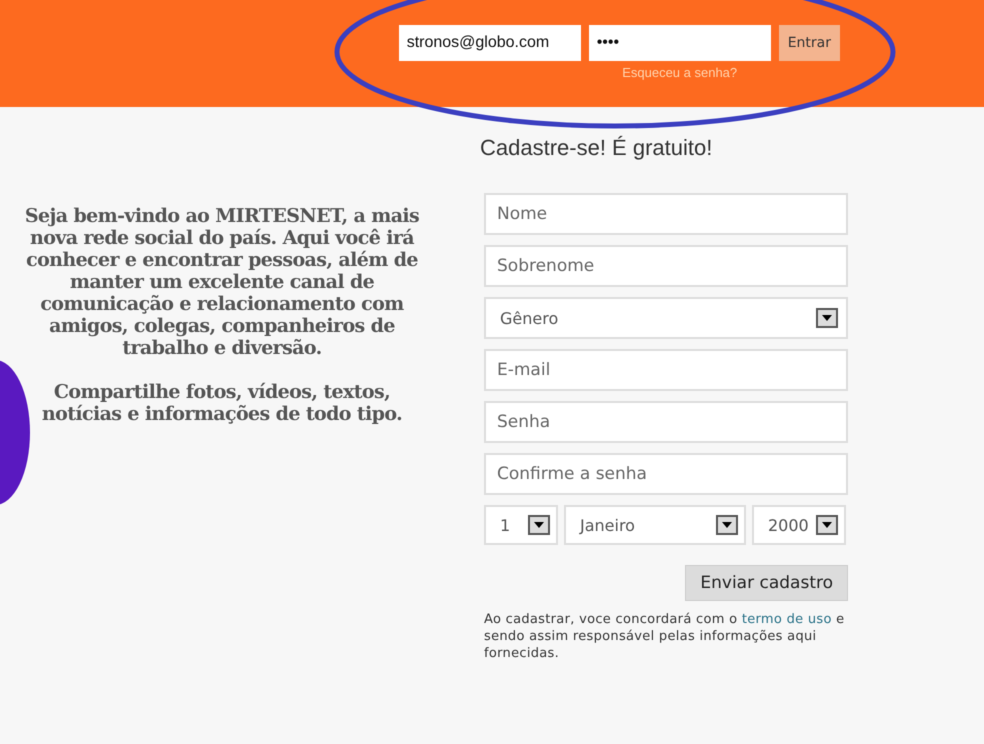 The image size is (984, 744). I want to click on birth-date-select: 2000, so click(799, 525).